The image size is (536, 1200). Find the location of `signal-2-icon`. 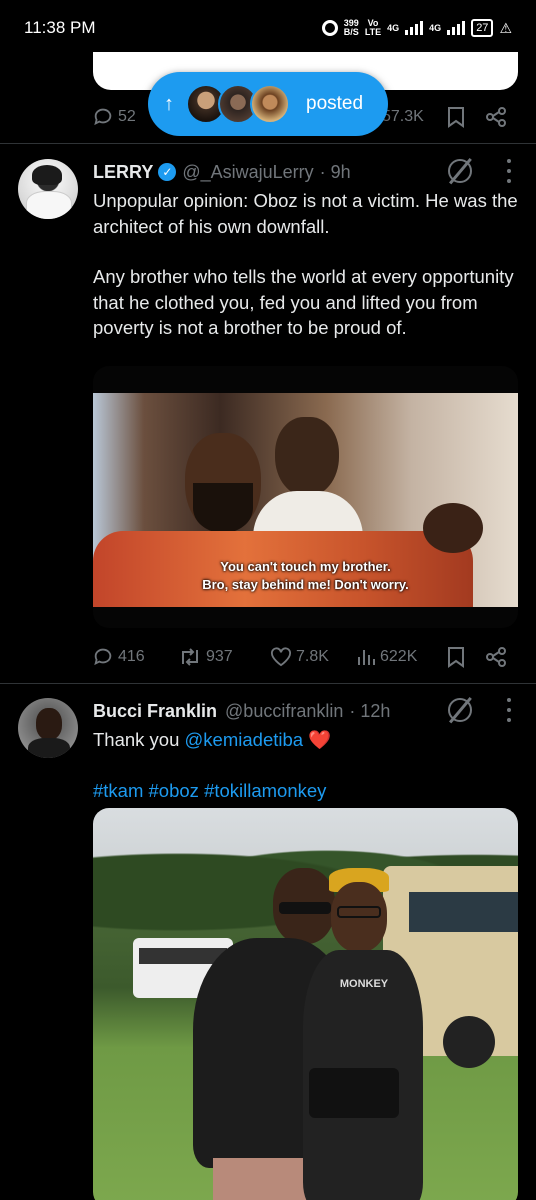

signal-2-icon is located at coordinates (456, 28).